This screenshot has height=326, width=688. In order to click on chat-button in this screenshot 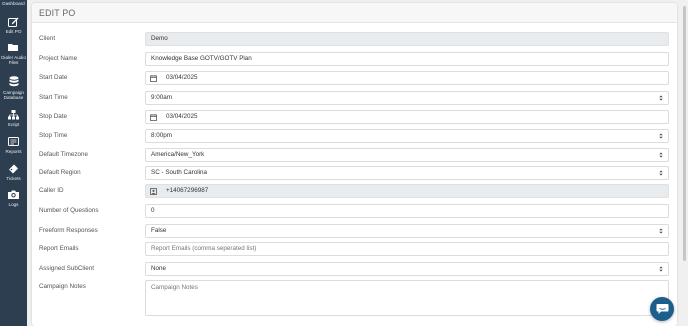, I will do `click(662, 309)`.